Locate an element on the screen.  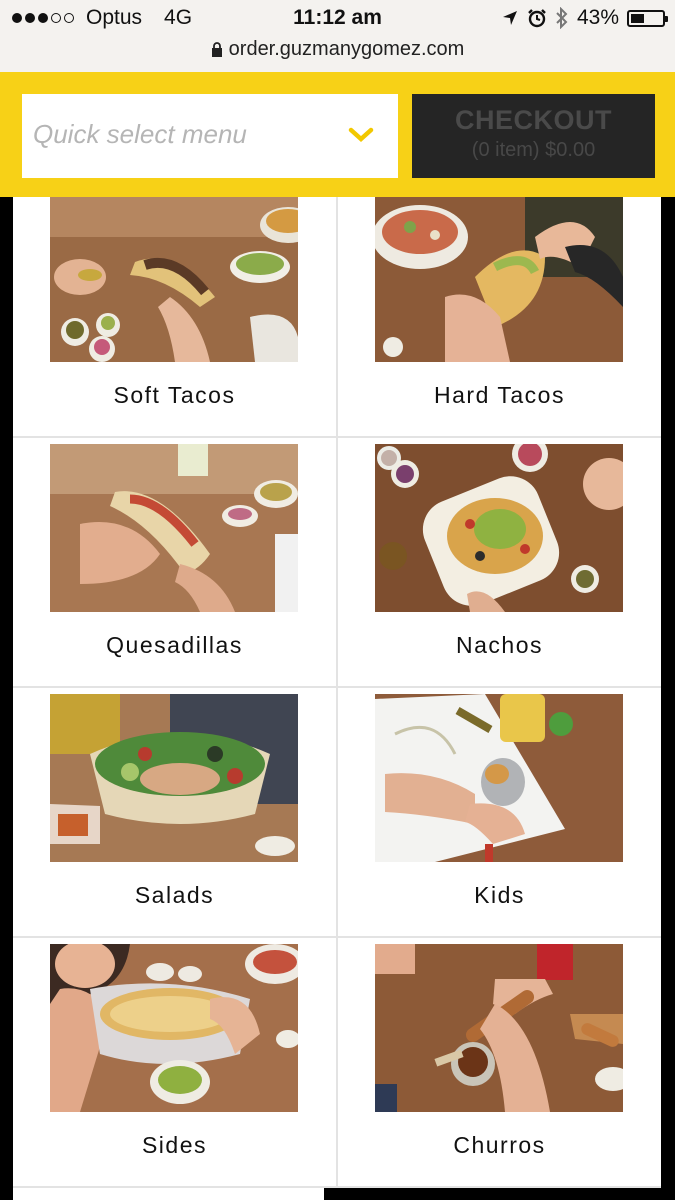
menu-item-churros: Churros is located at coordinates (499, 1063).